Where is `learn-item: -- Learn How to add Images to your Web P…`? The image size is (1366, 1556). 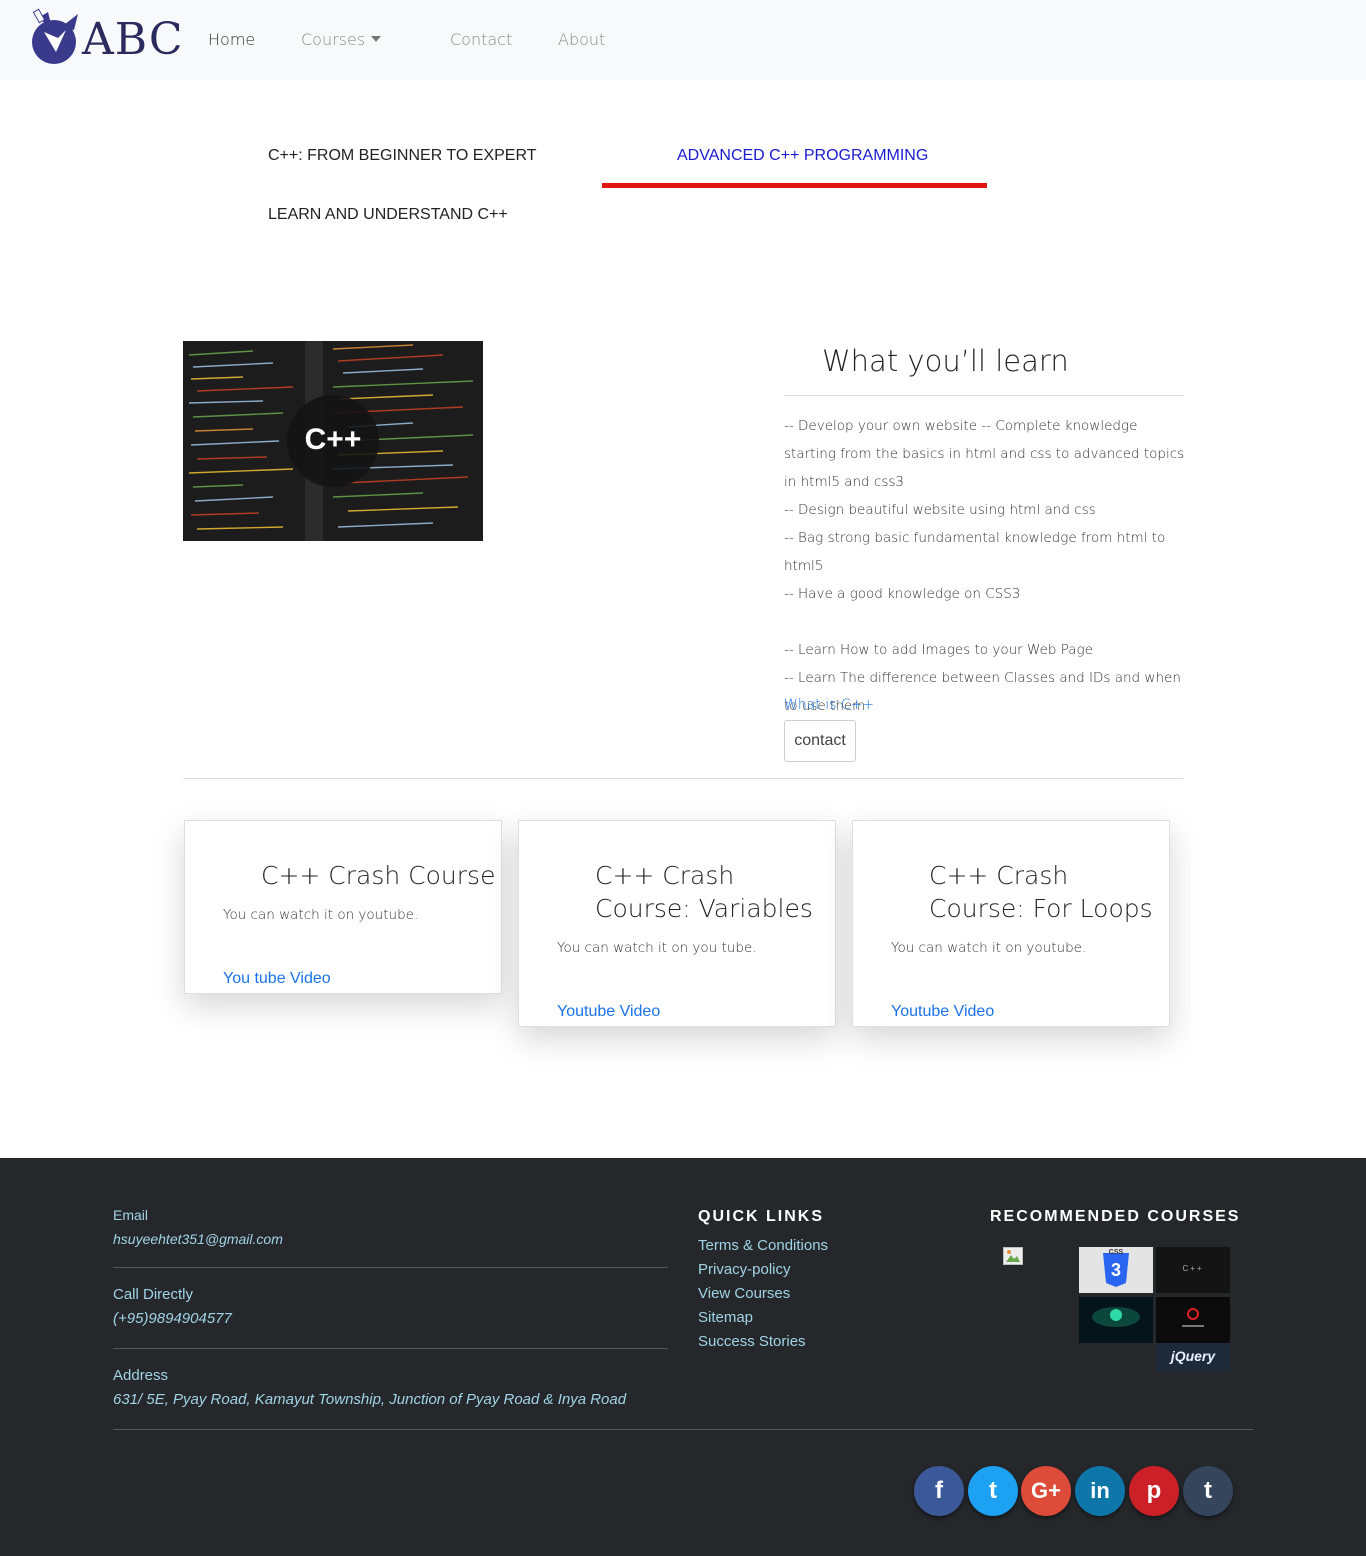
learn-item: -- Learn How to add Images to your Web P… is located at coordinates (938, 650).